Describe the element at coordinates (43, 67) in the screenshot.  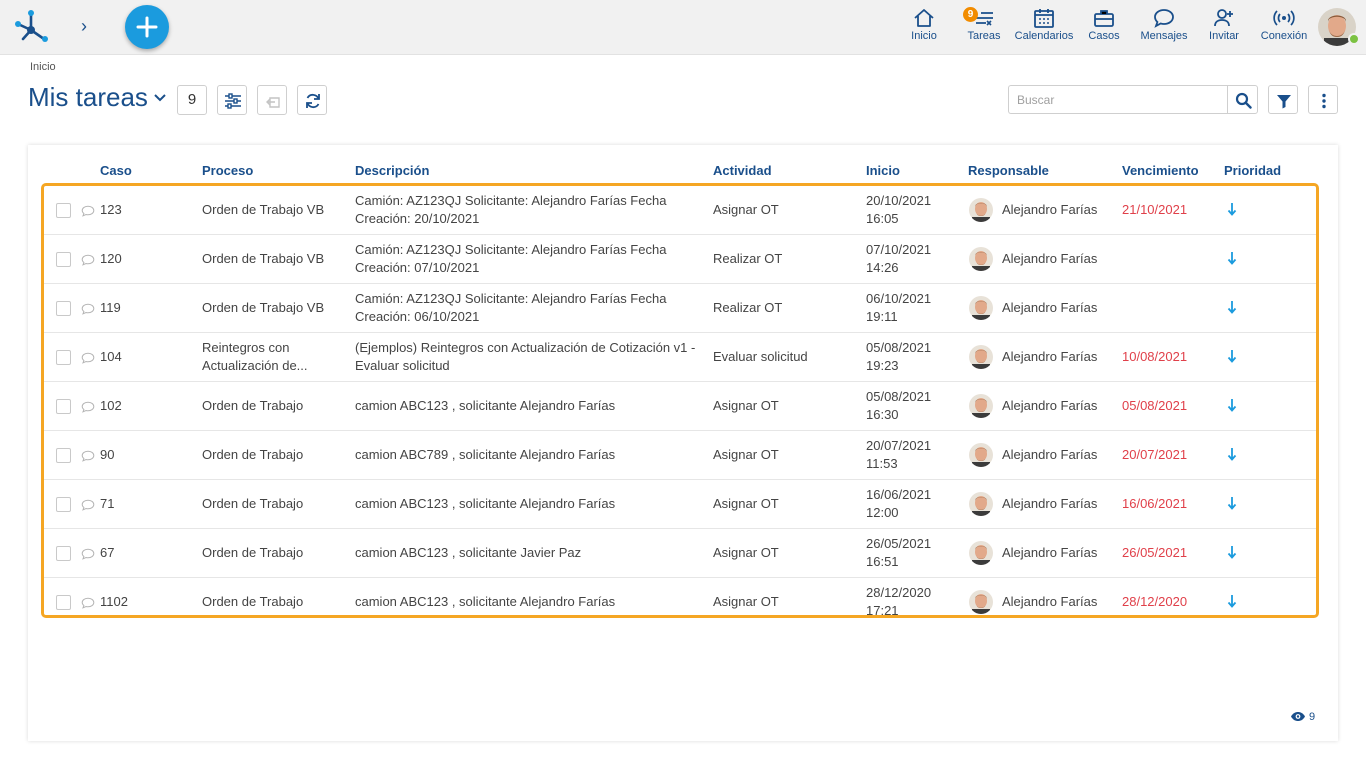
I see `breadcrumb: Inicio` at that location.